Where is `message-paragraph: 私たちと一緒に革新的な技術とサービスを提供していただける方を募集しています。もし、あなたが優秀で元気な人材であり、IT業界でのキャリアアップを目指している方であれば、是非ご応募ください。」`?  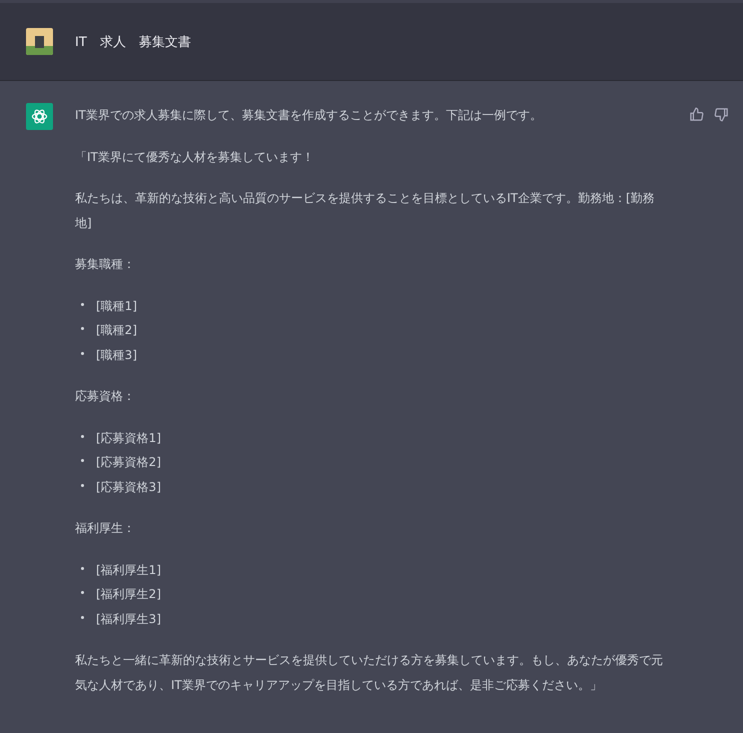 message-paragraph: 私たちと一緒に革新的な技術とサービスを提供していただける方を募集しています。もし、あなたが優秀で元気な人材であり、IT業界でのキャリアアップを目指している方であれば、是非ご応募ください。」 is located at coordinates (369, 673).